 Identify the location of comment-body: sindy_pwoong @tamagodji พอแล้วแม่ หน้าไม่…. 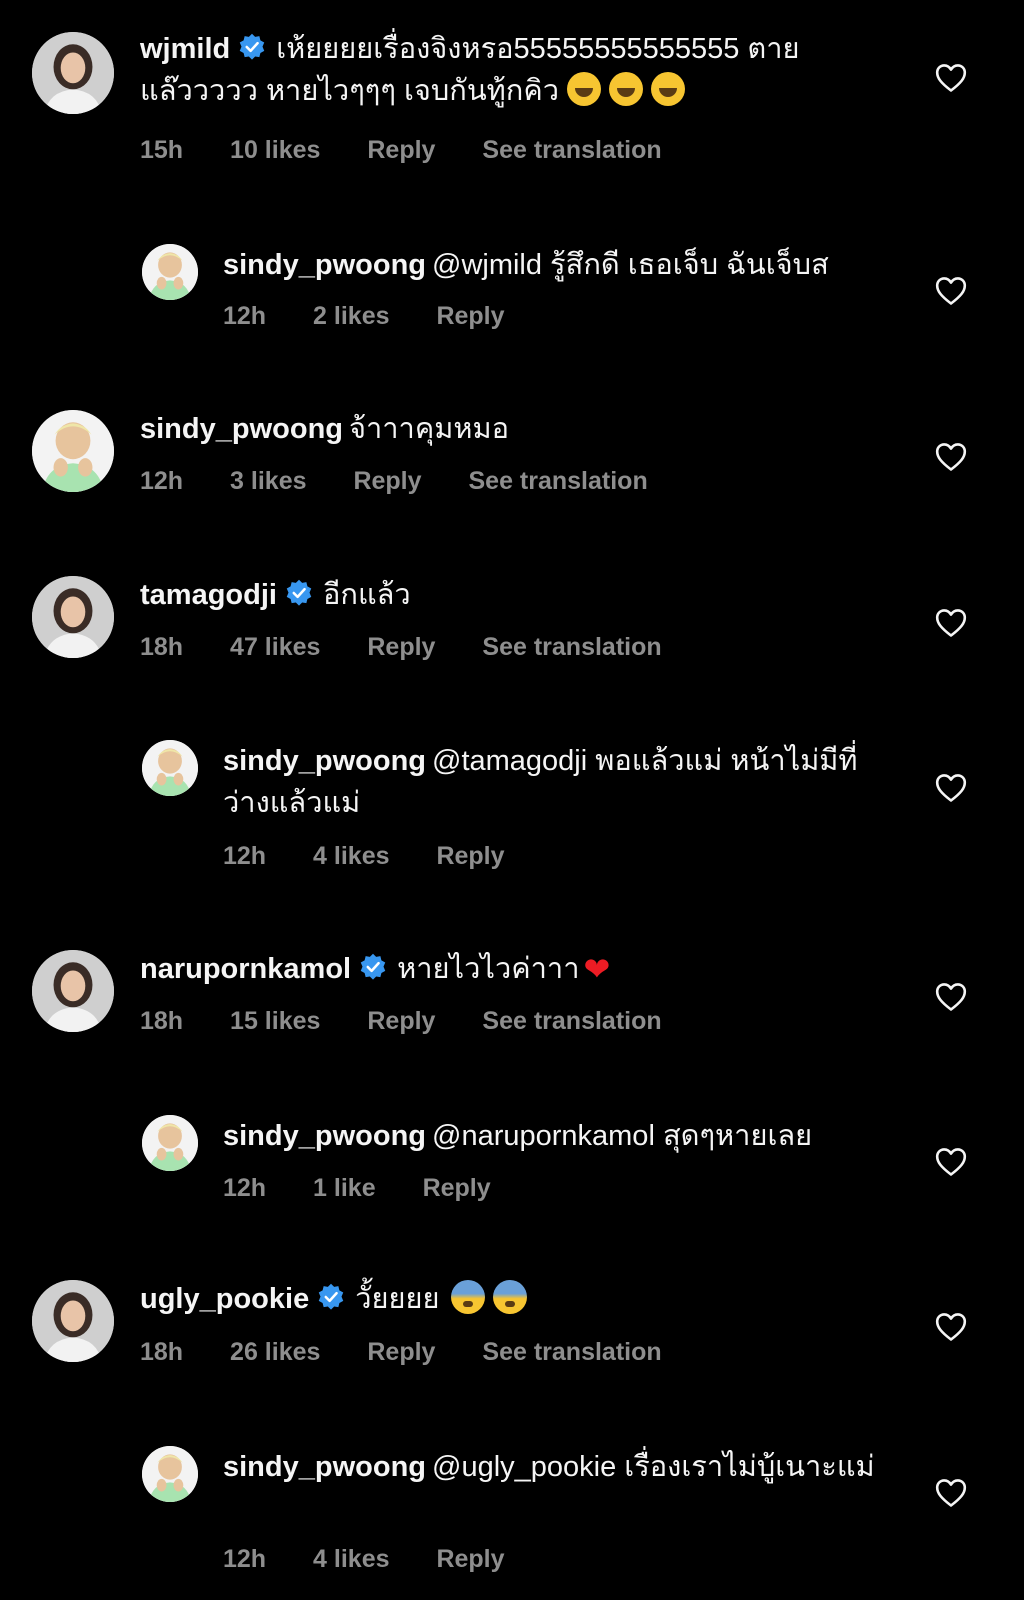
(543, 782).